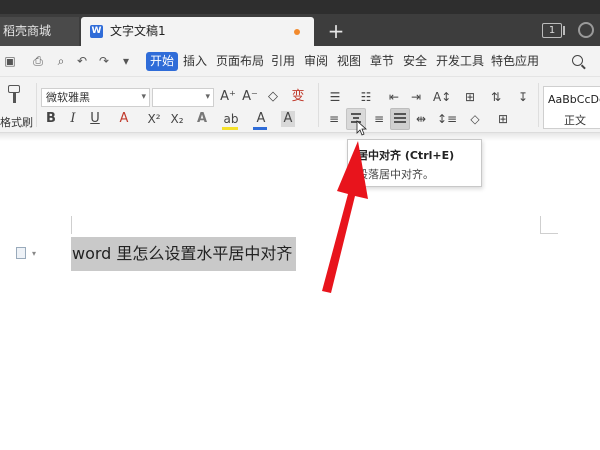  Describe the element at coordinates (334, 119) in the screenshot. I see `align-left-icon: ≡` at that location.